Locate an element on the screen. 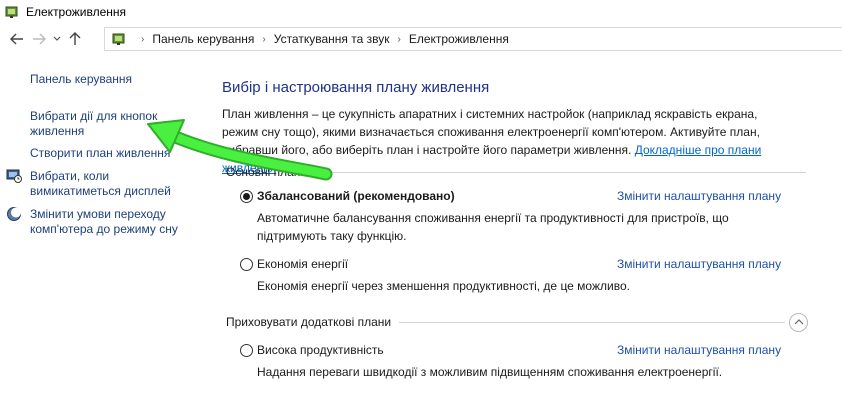 Image resolution: width=842 pixels, height=417 pixels. breadcrumb-control-panel: Панель керування is located at coordinates (203, 39).